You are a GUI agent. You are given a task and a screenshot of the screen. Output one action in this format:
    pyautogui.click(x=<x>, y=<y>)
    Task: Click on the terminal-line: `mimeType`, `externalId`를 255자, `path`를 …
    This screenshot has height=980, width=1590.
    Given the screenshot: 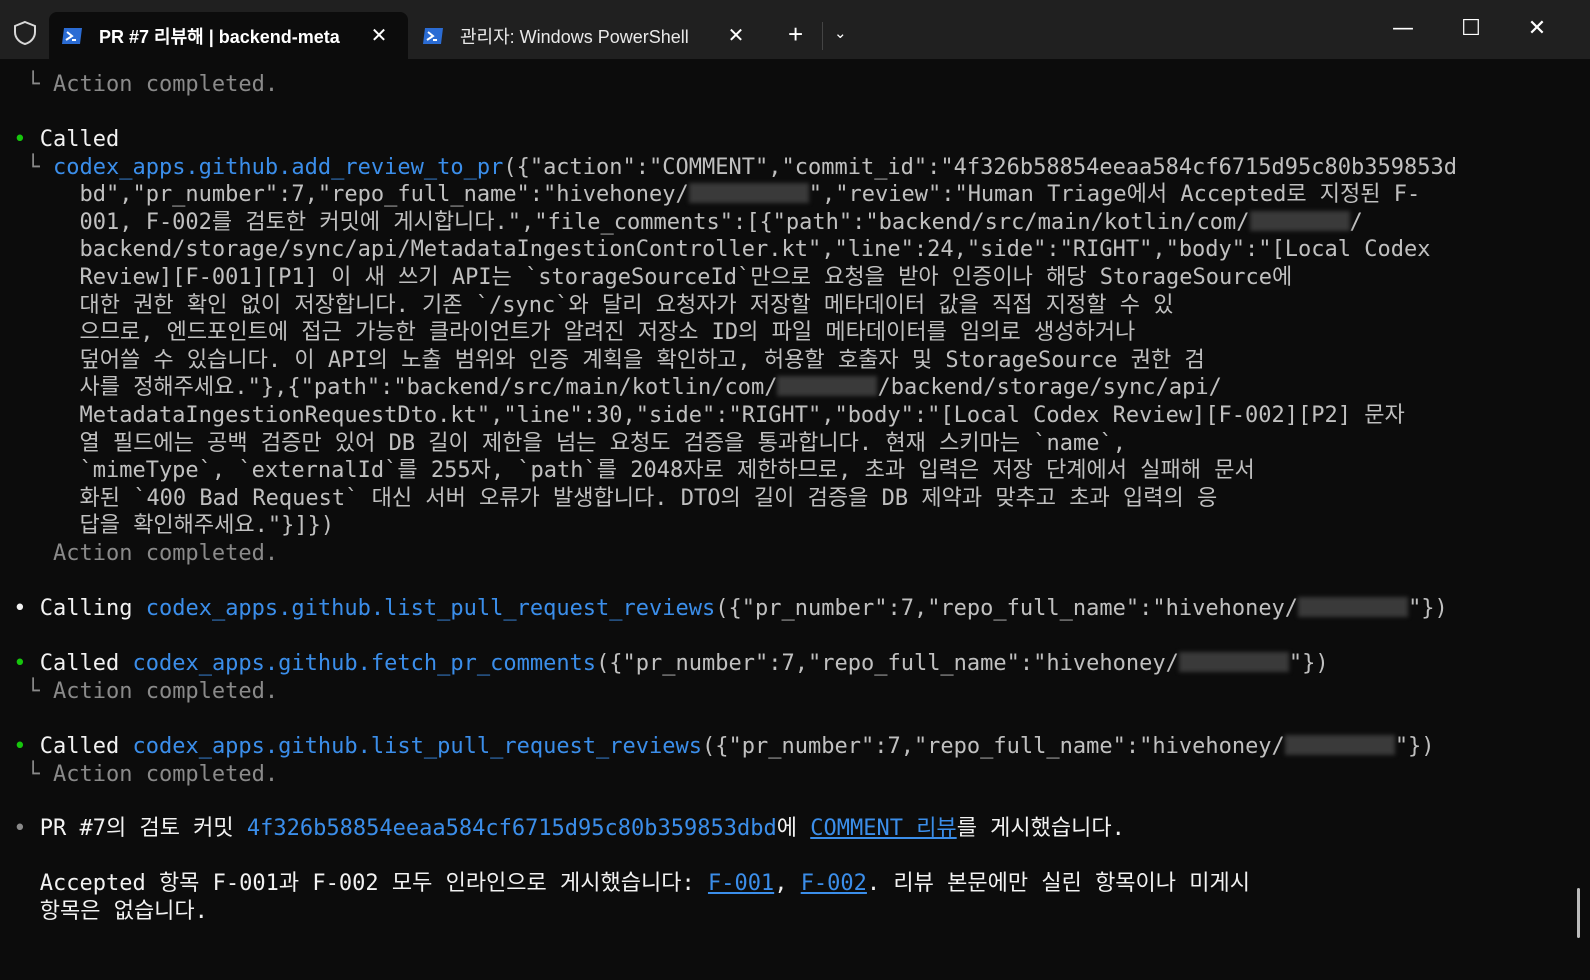 What is the action you would take?
    pyautogui.click(x=627, y=471)
    